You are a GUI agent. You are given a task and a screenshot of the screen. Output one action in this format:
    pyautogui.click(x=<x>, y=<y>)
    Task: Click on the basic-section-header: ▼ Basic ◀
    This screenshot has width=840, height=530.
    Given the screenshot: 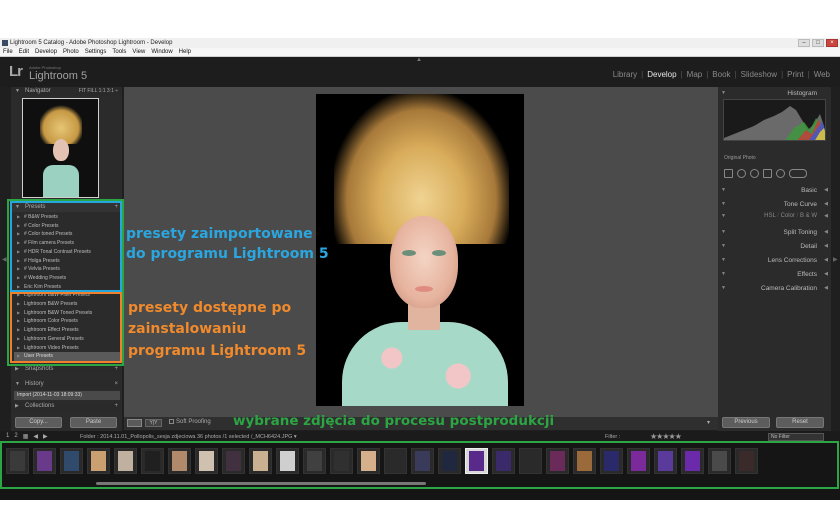 What is the action you would take?
    pyautogui.click(x=774, y=190)
    